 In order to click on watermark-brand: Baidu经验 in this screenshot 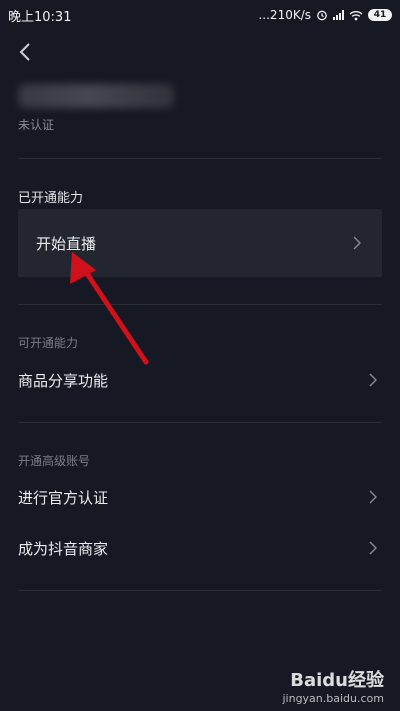, I will do `click(333, 679)`.